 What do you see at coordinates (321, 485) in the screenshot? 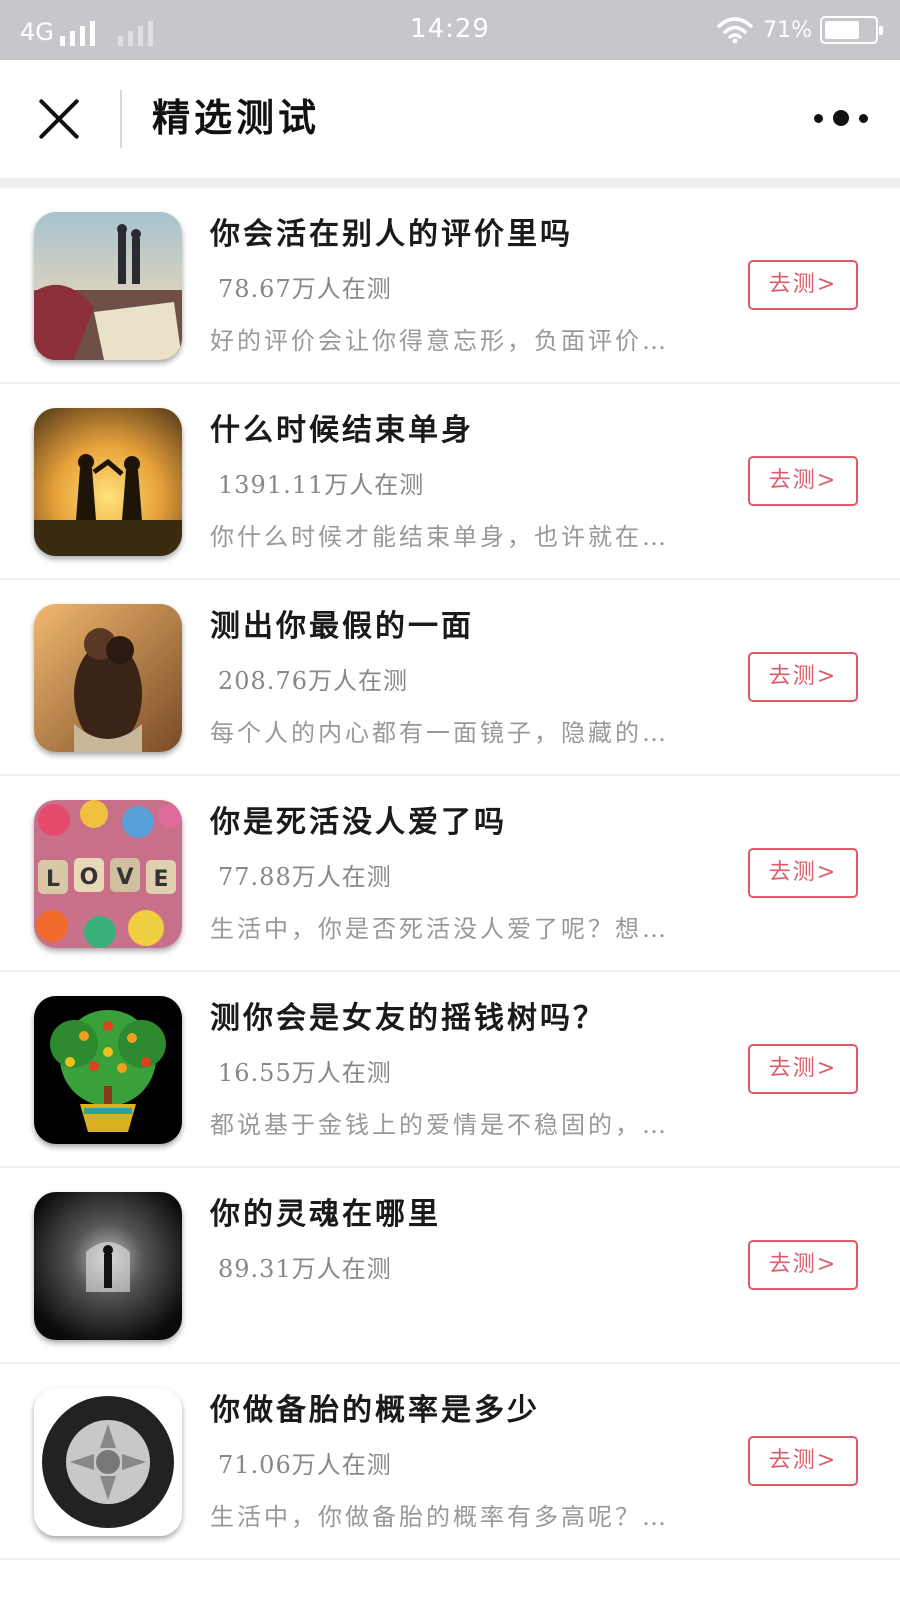
I see `item-count: 1391.11万人在测` at bounding box center [321, 485].